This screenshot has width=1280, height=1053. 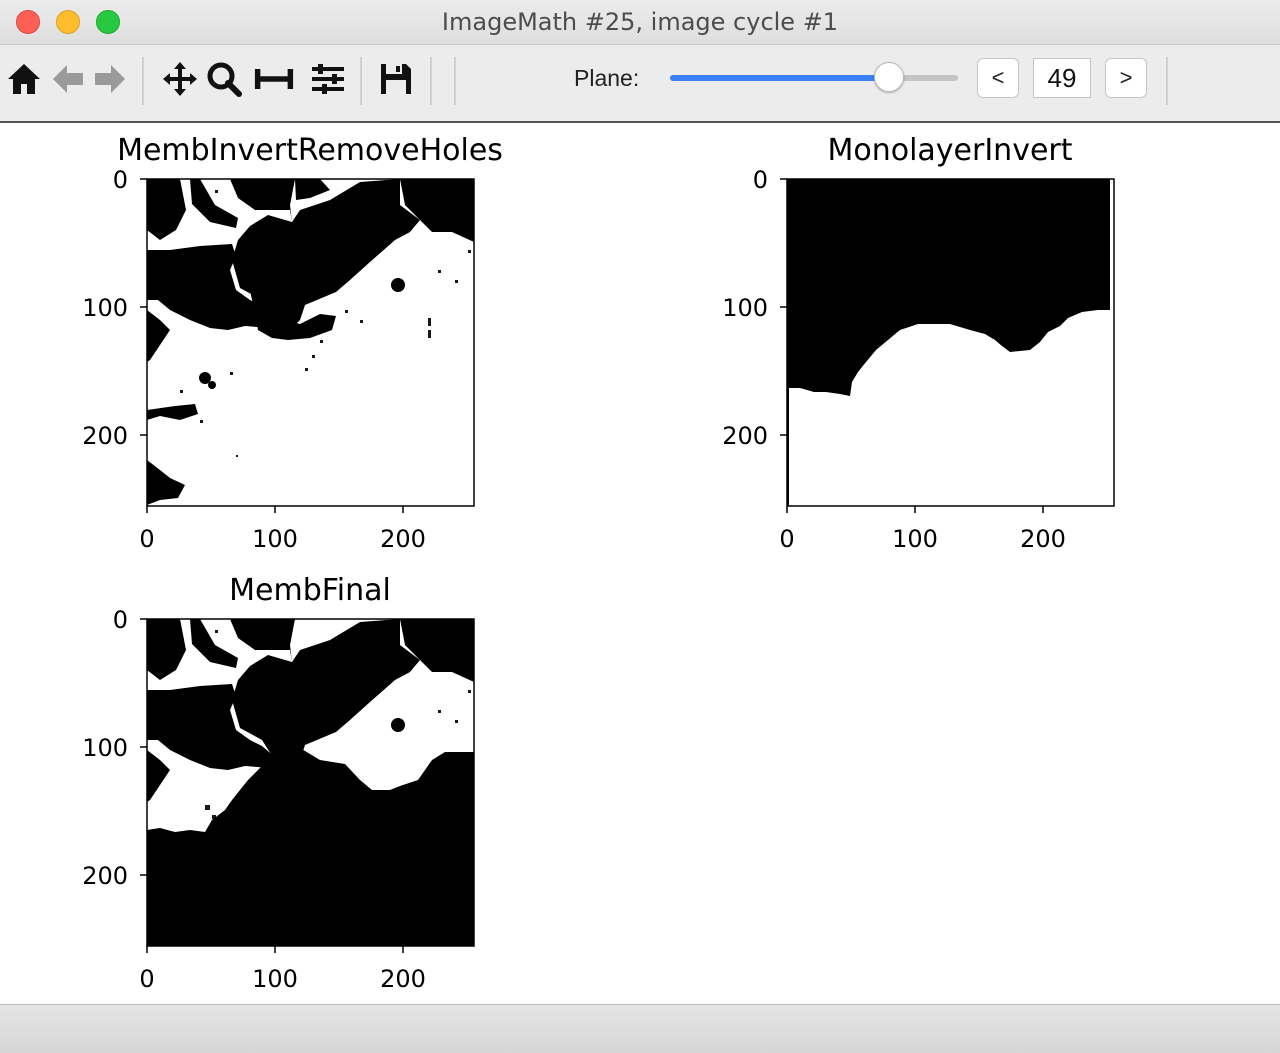 I want to click on forward-arrow-icon, so click(x=110, y=79).